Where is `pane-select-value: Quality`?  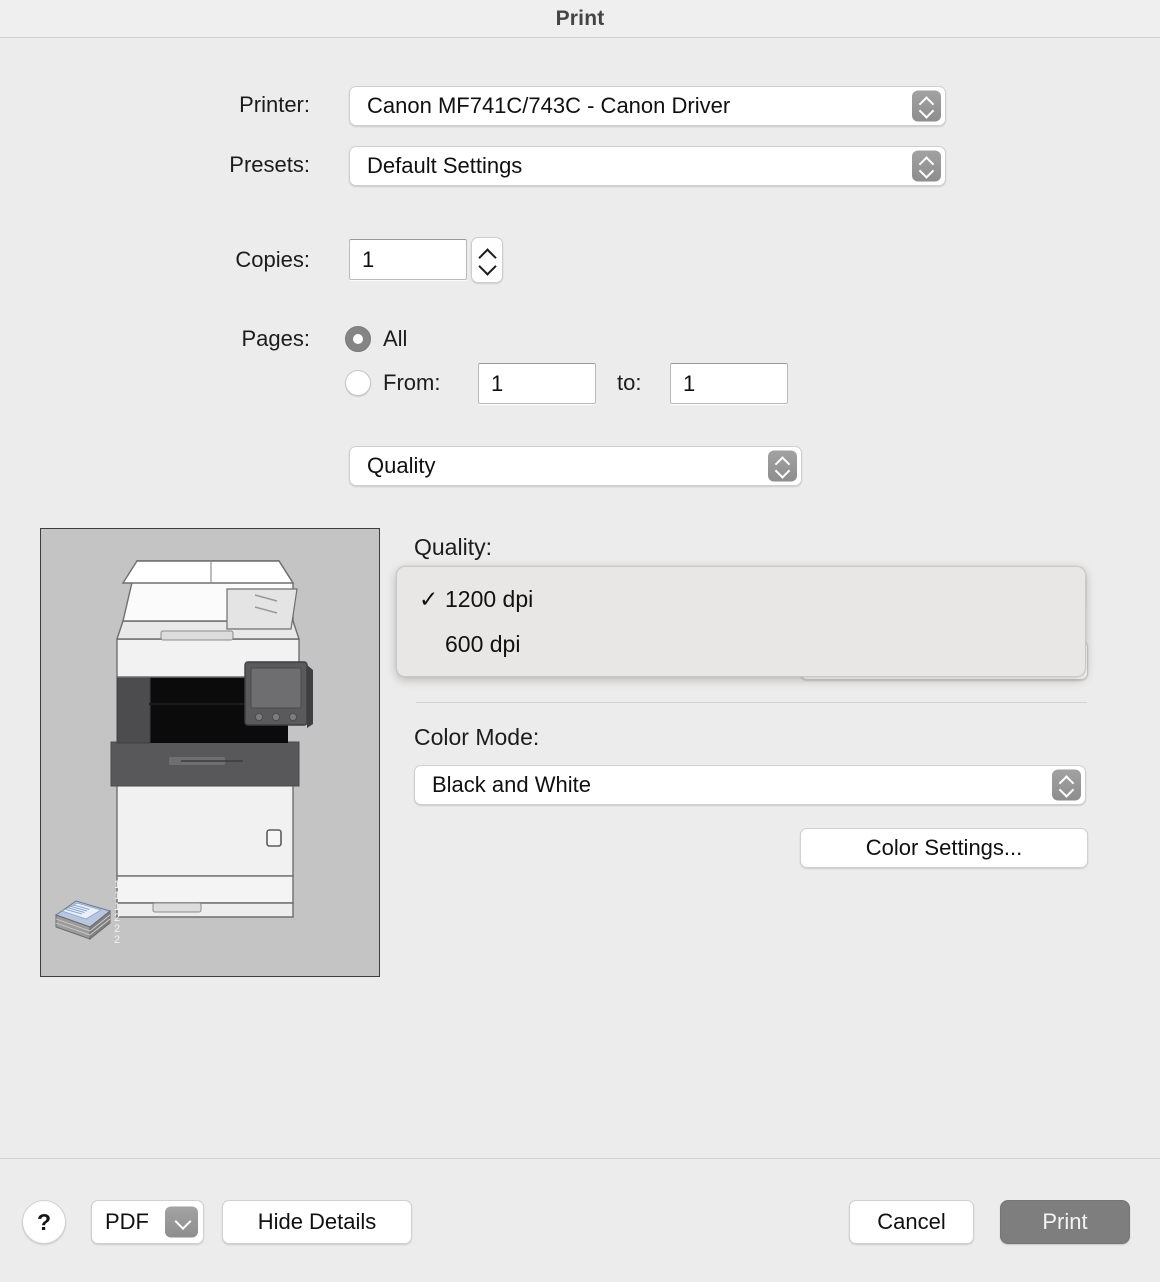
pane-select-value: Quality is located at coordinates (401, 465).